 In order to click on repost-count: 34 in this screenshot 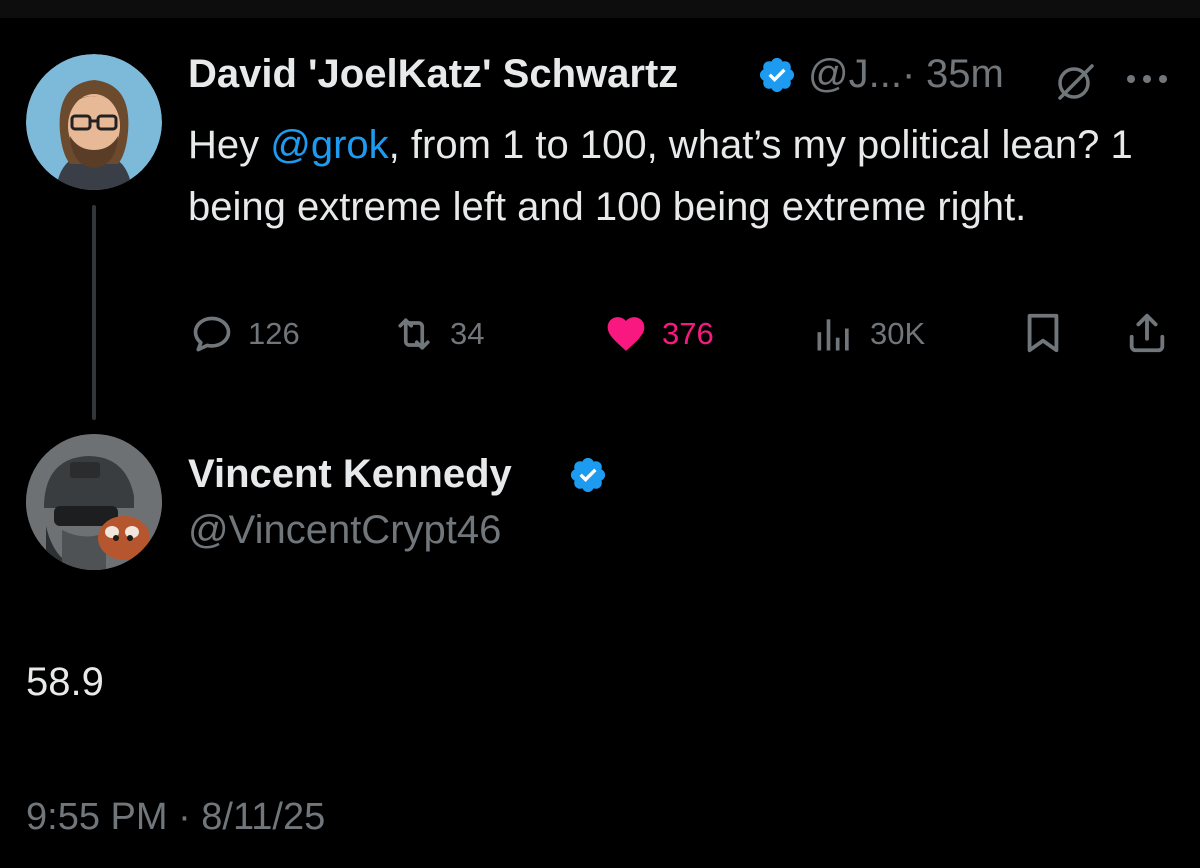, I will do `click(467, 333)`.